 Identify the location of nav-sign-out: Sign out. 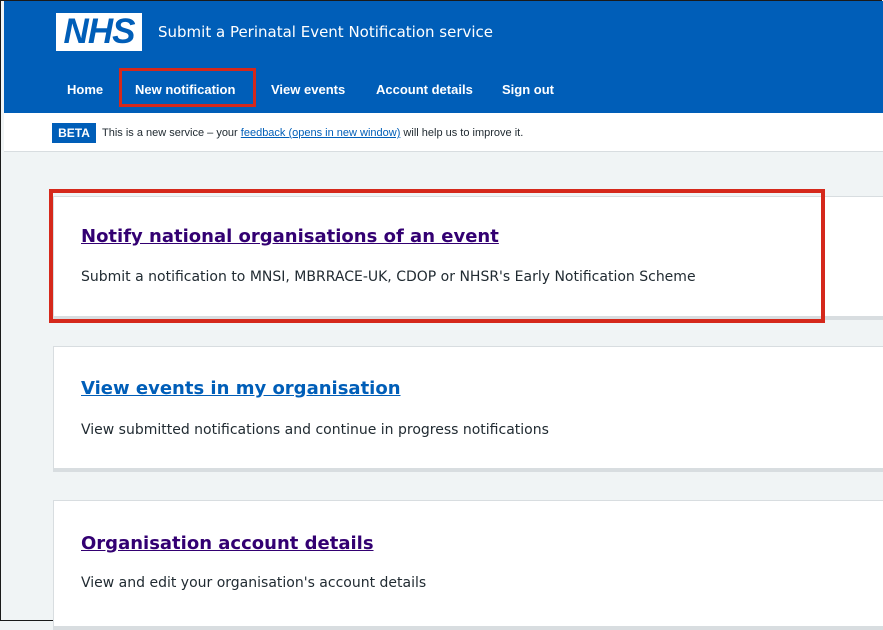
(528, 90).